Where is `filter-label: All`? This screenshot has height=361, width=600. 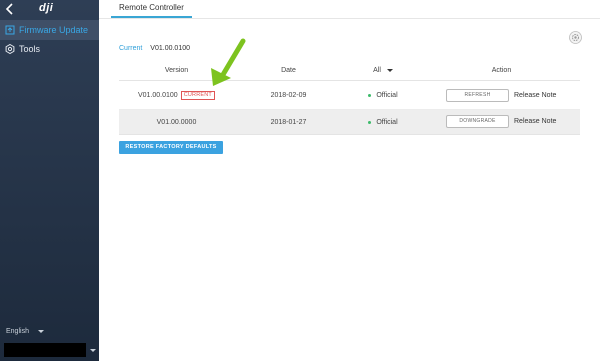
filter-label: All is located at coordinates (377, 70).